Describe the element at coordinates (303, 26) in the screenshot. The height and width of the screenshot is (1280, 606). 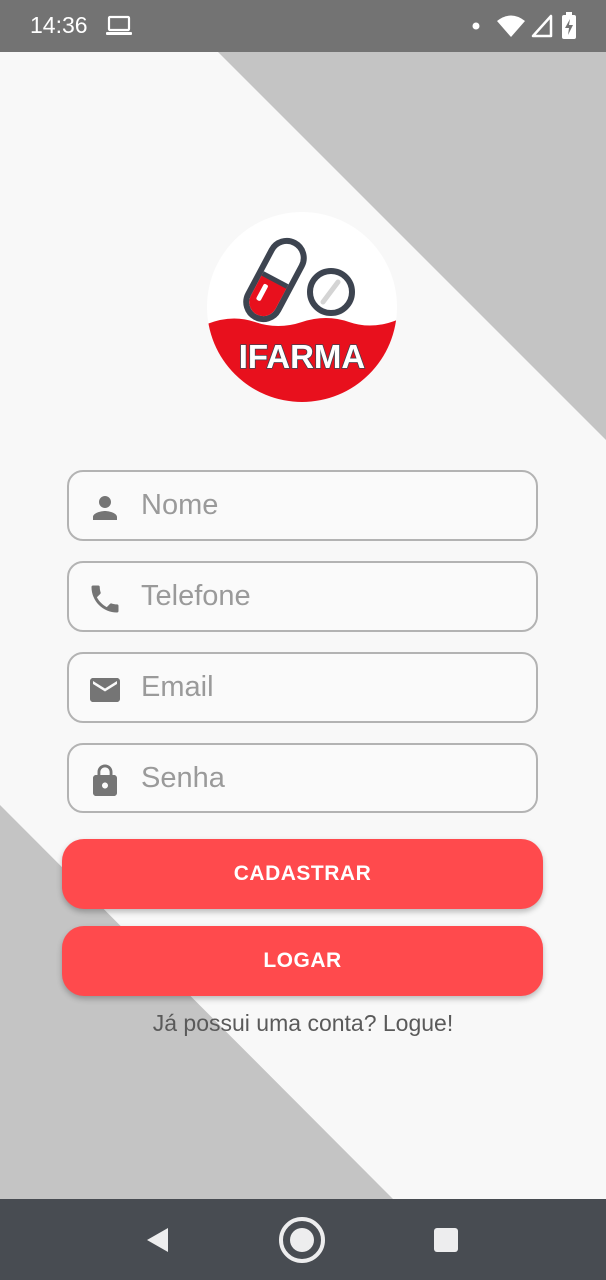
I see `status-bar: 14:36` at that location.